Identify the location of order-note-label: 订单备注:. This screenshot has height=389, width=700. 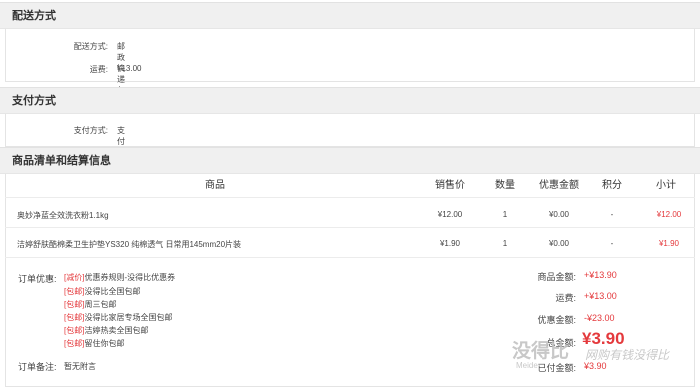
(37, 367).